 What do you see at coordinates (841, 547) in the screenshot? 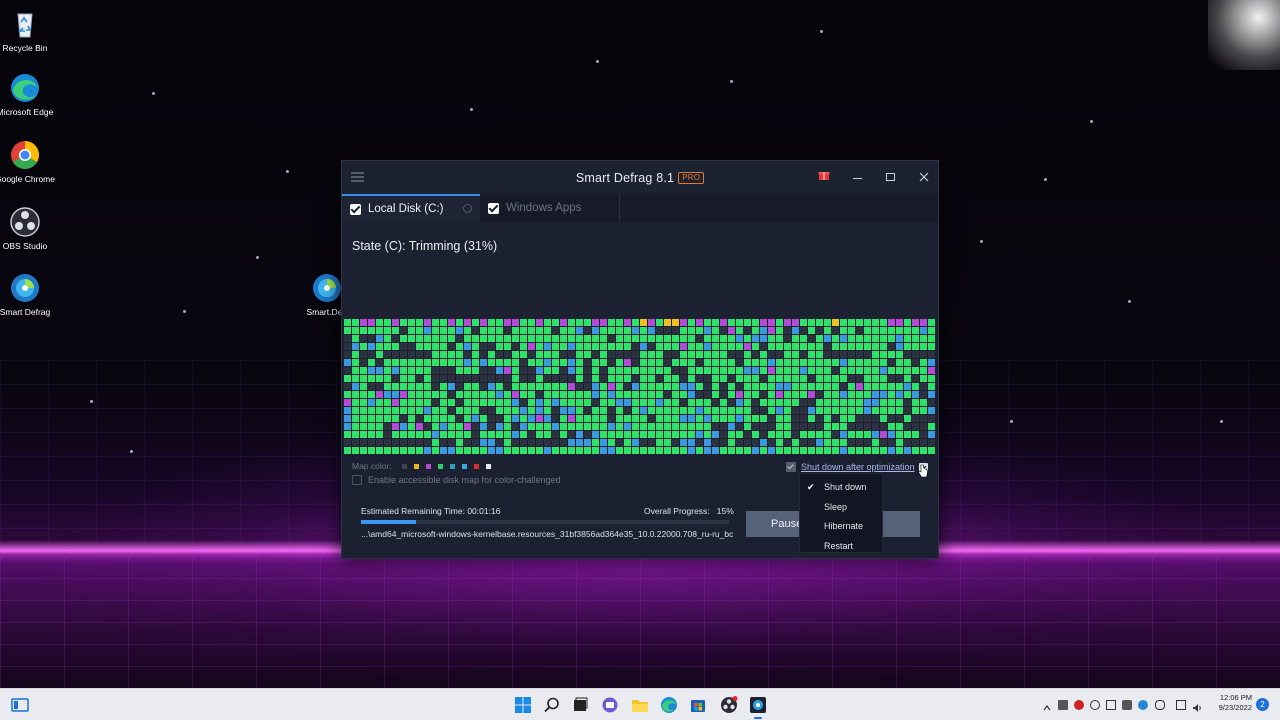
I see `menu-item-restart: Restart` at bounding box center [841, 547].